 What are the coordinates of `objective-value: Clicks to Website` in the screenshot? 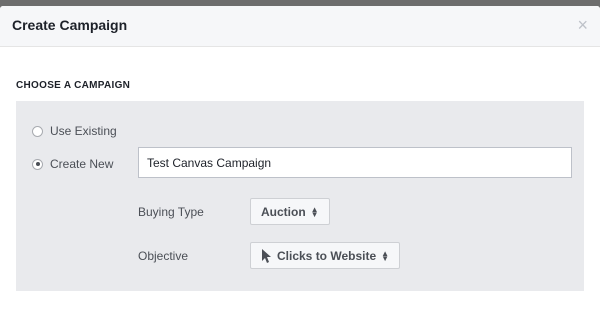 It's located at (327, 255).